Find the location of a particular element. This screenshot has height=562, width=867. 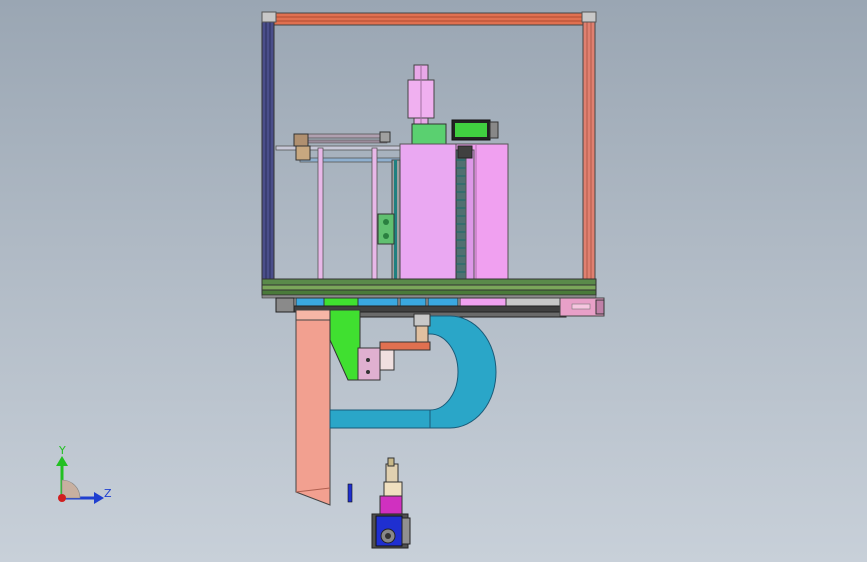

motor-unit is located at coordinates (391, 503).